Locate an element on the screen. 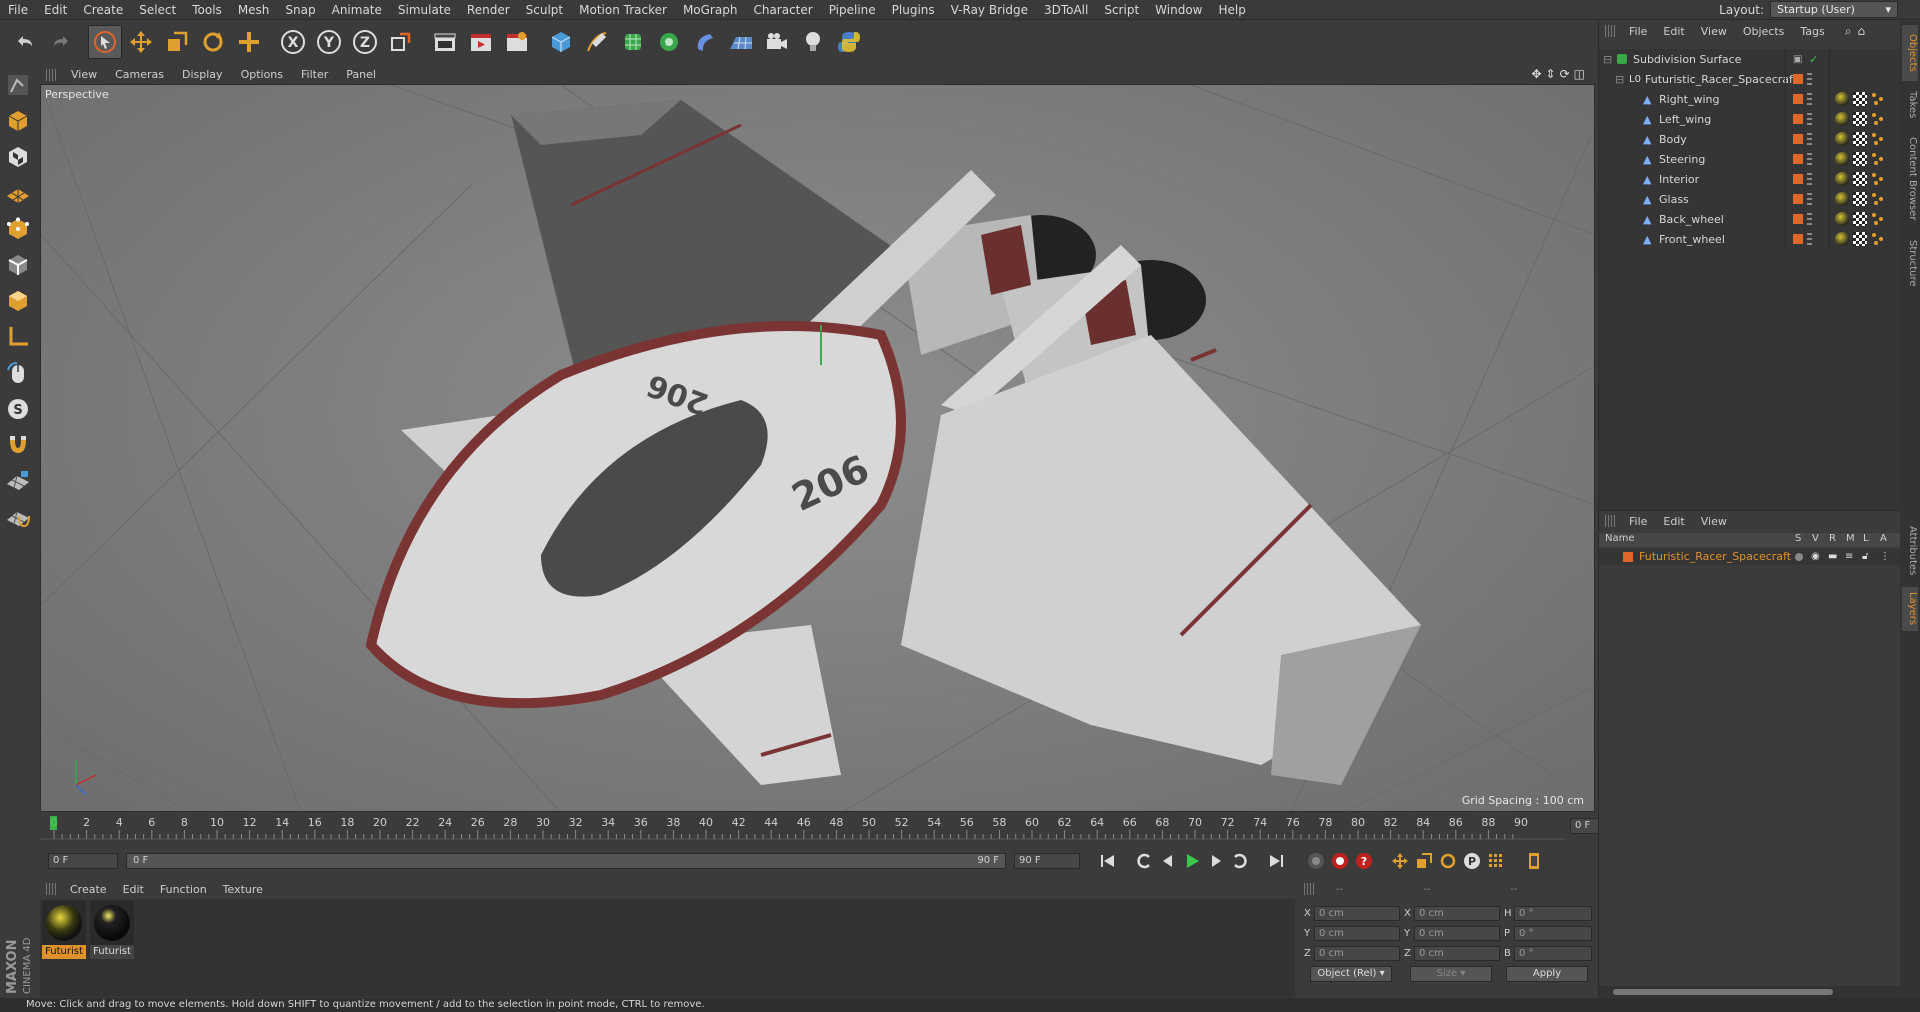  edges-mode-button is located at coordinates (18, 265).